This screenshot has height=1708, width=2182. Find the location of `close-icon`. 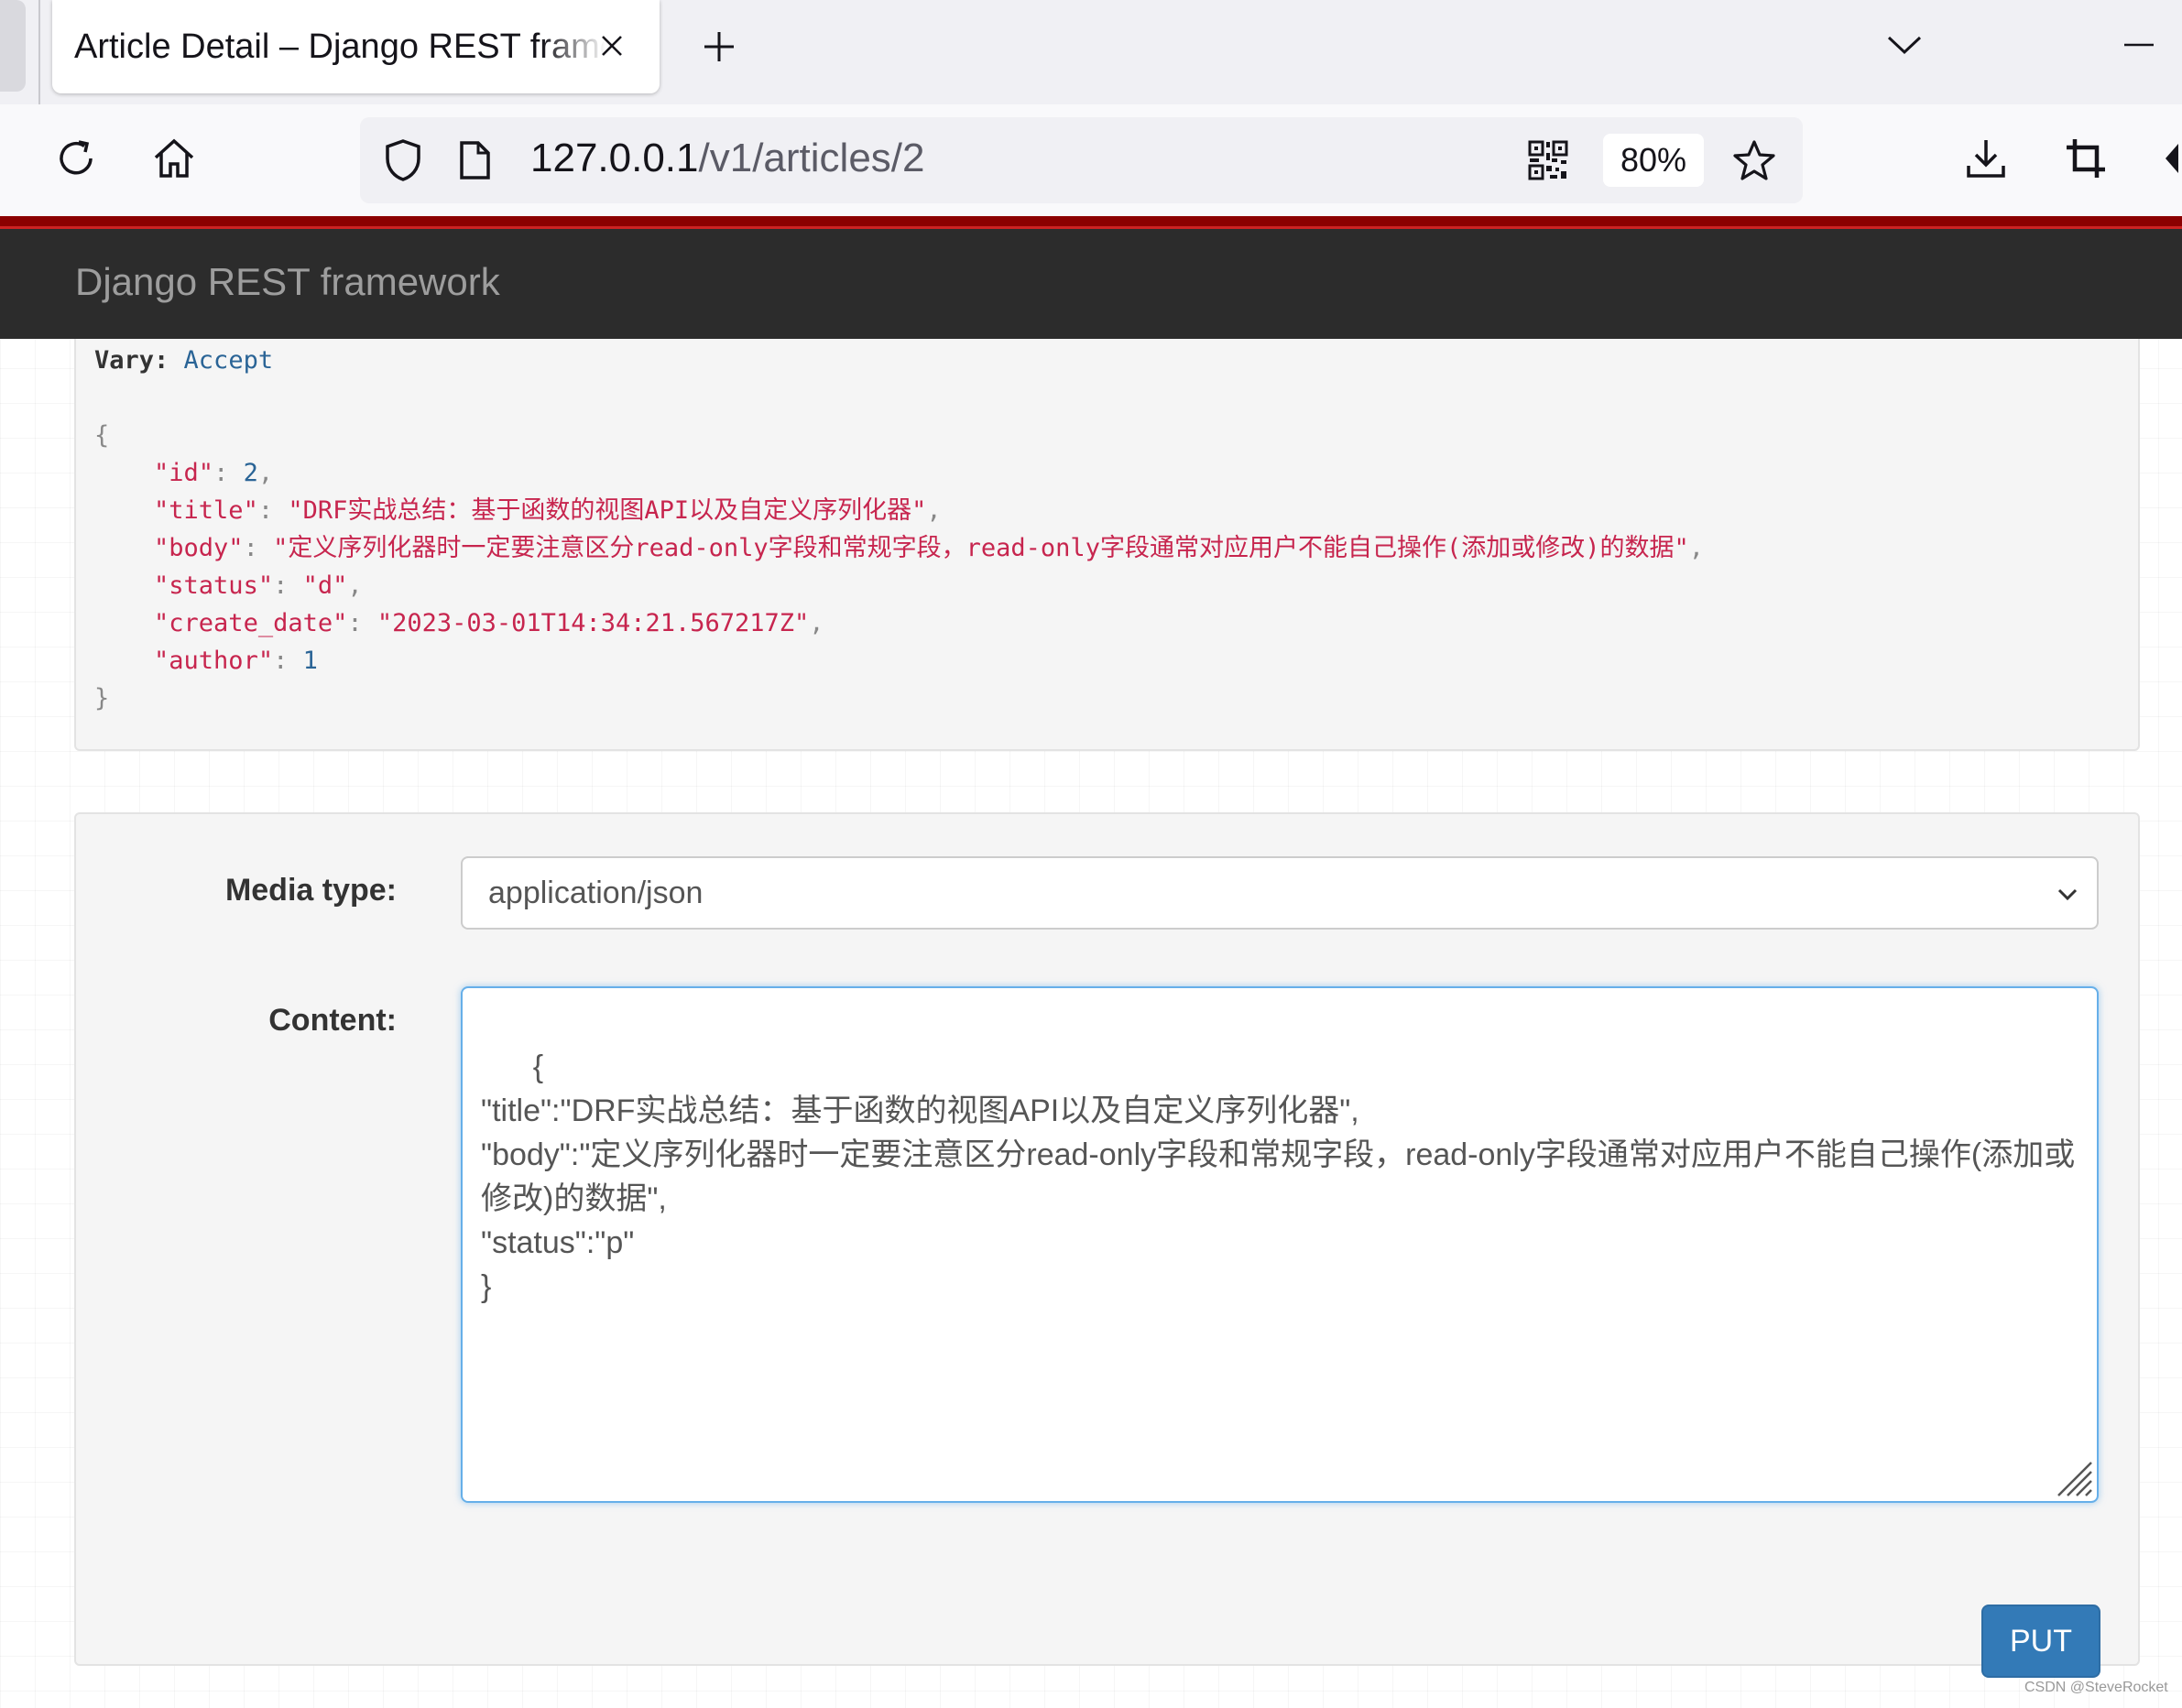

close-icon is located at coordinates (612, 46).